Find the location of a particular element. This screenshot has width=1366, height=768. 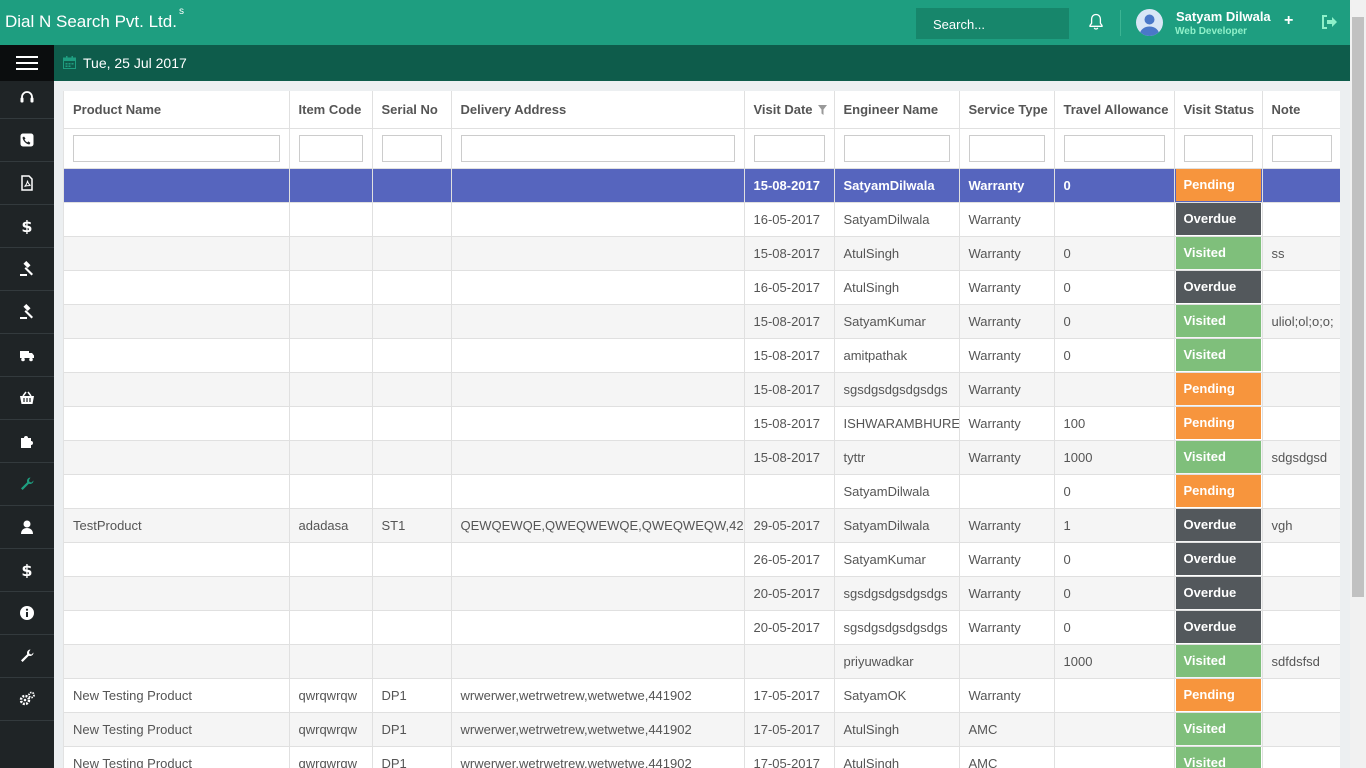

table-row: 16-05-2017 AtulSingh Warranty 0 Overdue is located at coordinates (702, 287).